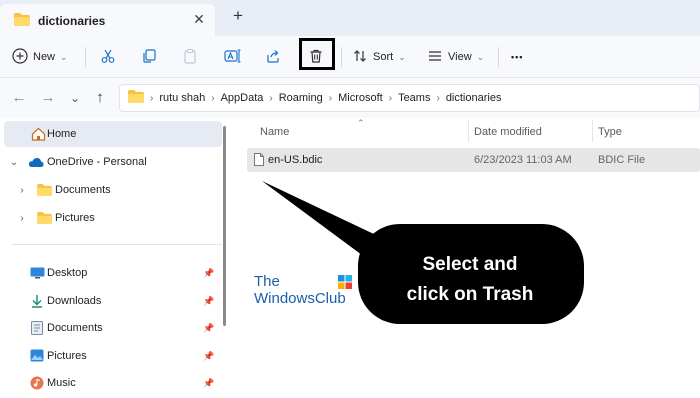 This screenshot has height=398, width=700. What do you see at coordinates (470, 264) in the screenshot?
I see `callout-line1: Select and` at bounding box center [470, 264].